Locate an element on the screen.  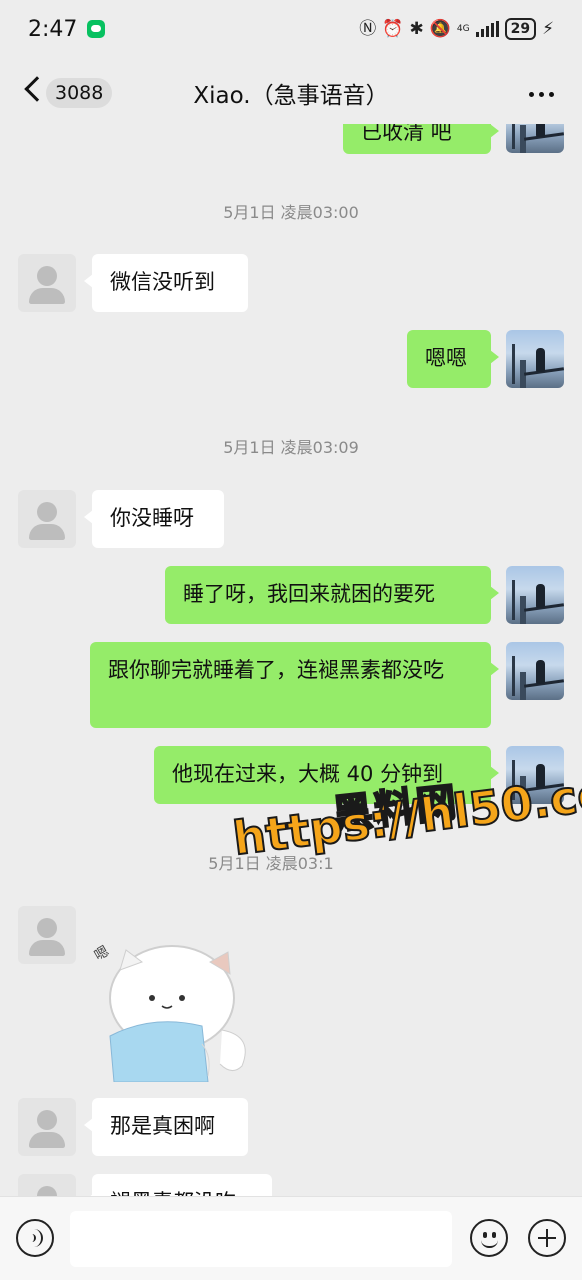
more-icon is located at coordinates (541, 94).